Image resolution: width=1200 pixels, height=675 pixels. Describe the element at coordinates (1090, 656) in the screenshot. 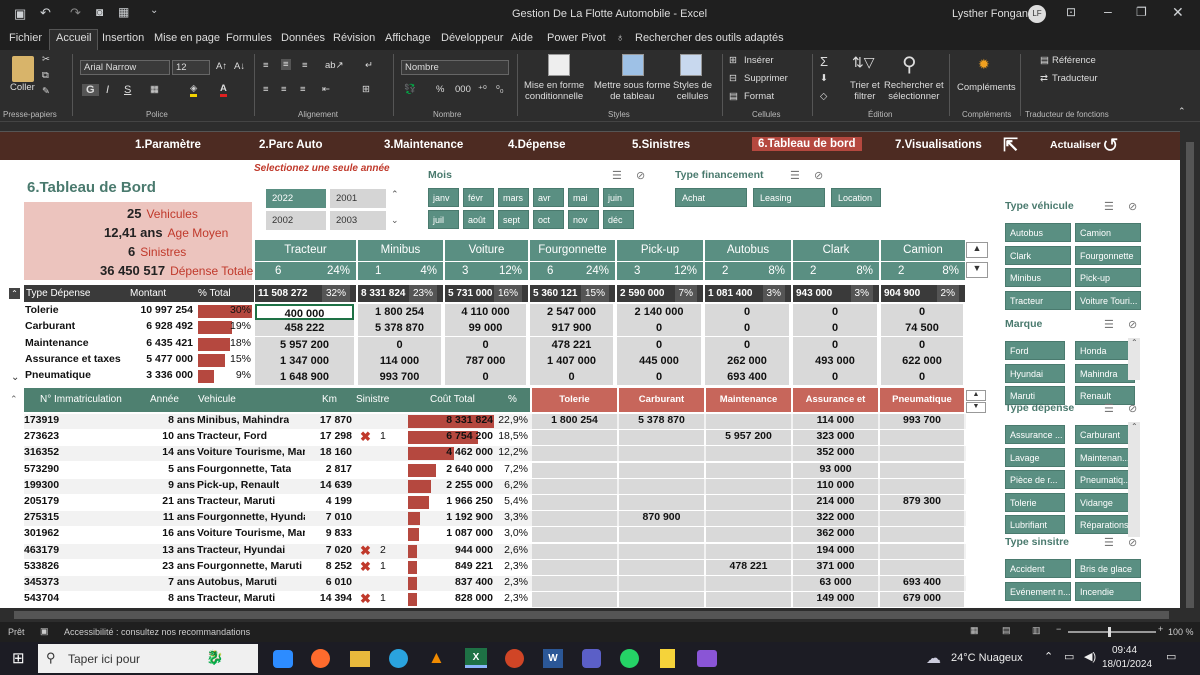

I see `volume-icon: ◀)` at that location.